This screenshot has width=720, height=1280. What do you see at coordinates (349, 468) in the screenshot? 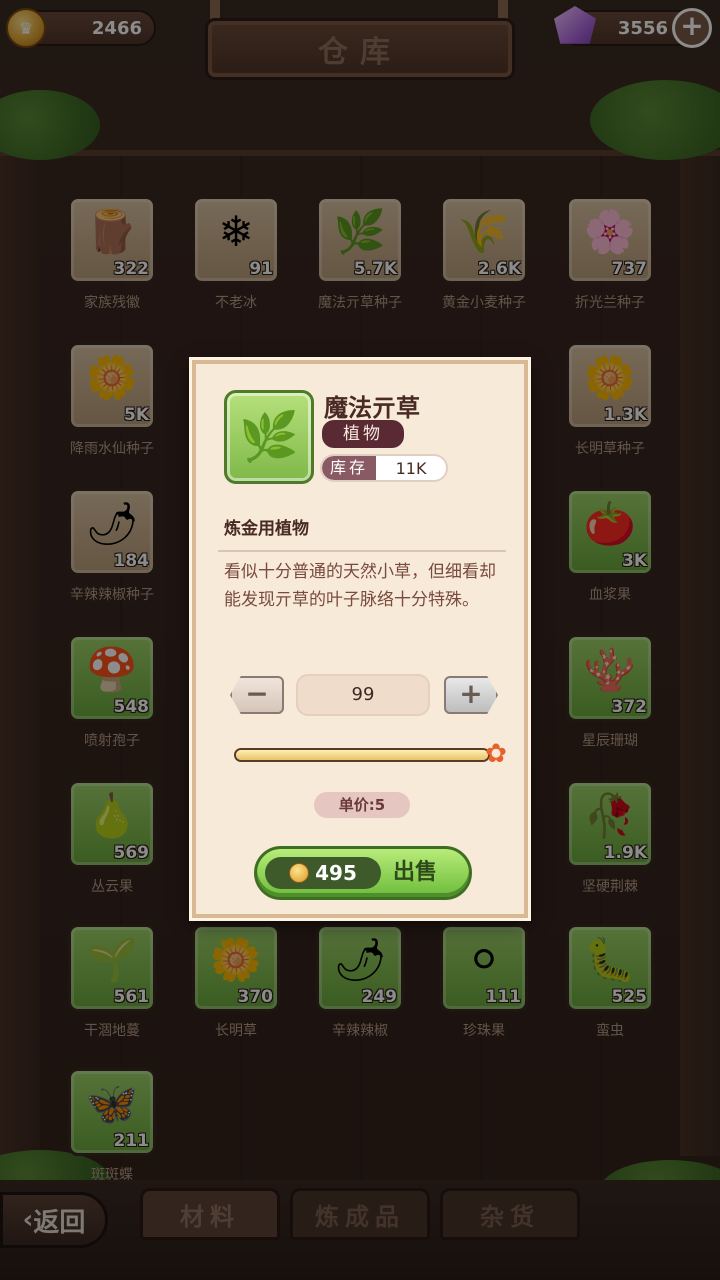
I see `stock-label: 库存` at bounding box center [349, 468].